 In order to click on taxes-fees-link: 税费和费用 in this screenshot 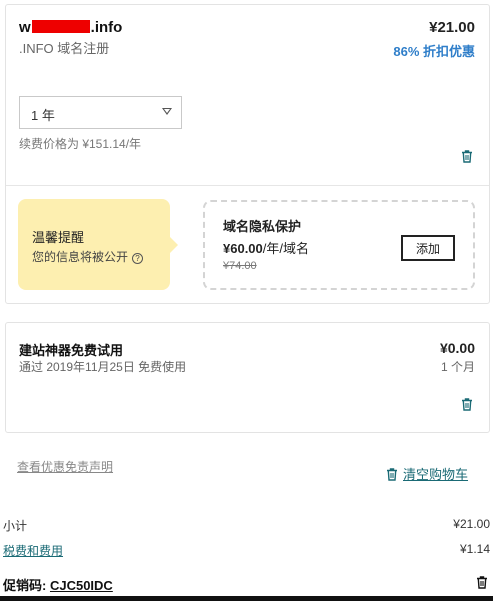, I will do `click(33, 550)`.